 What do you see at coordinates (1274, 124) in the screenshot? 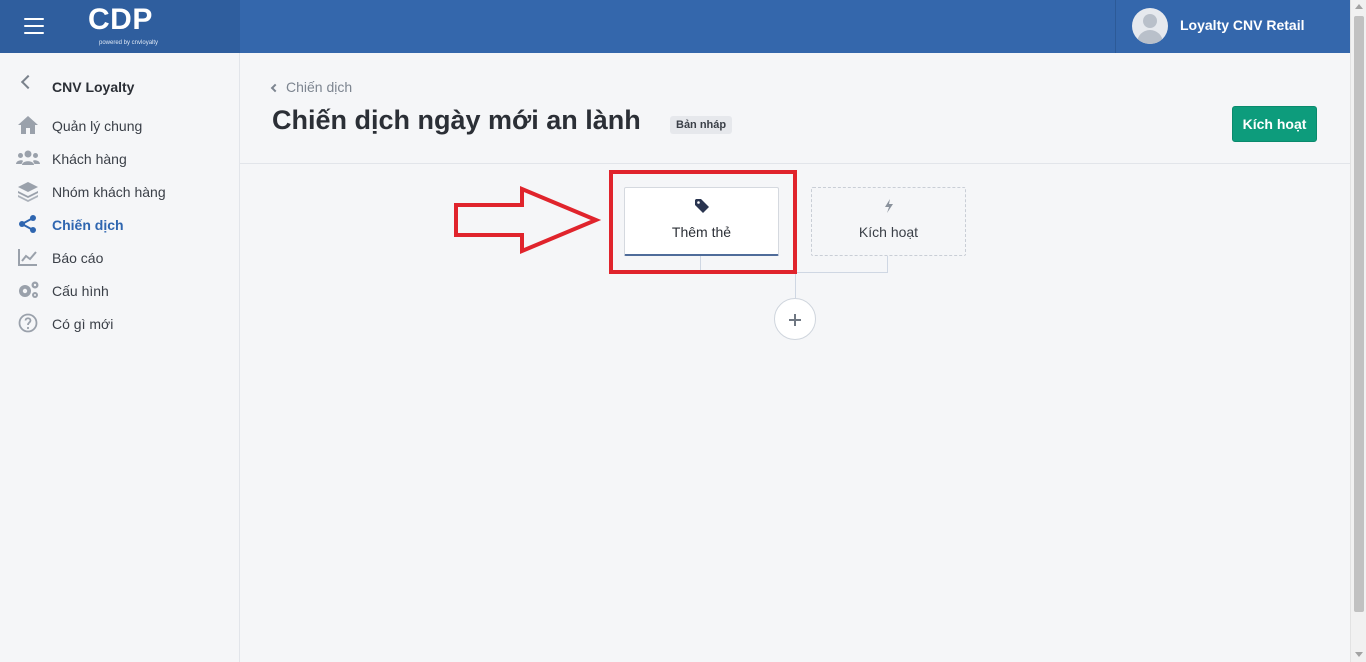
I see `activate-button: Kích hoạt` at bounding box center [1274, 124].